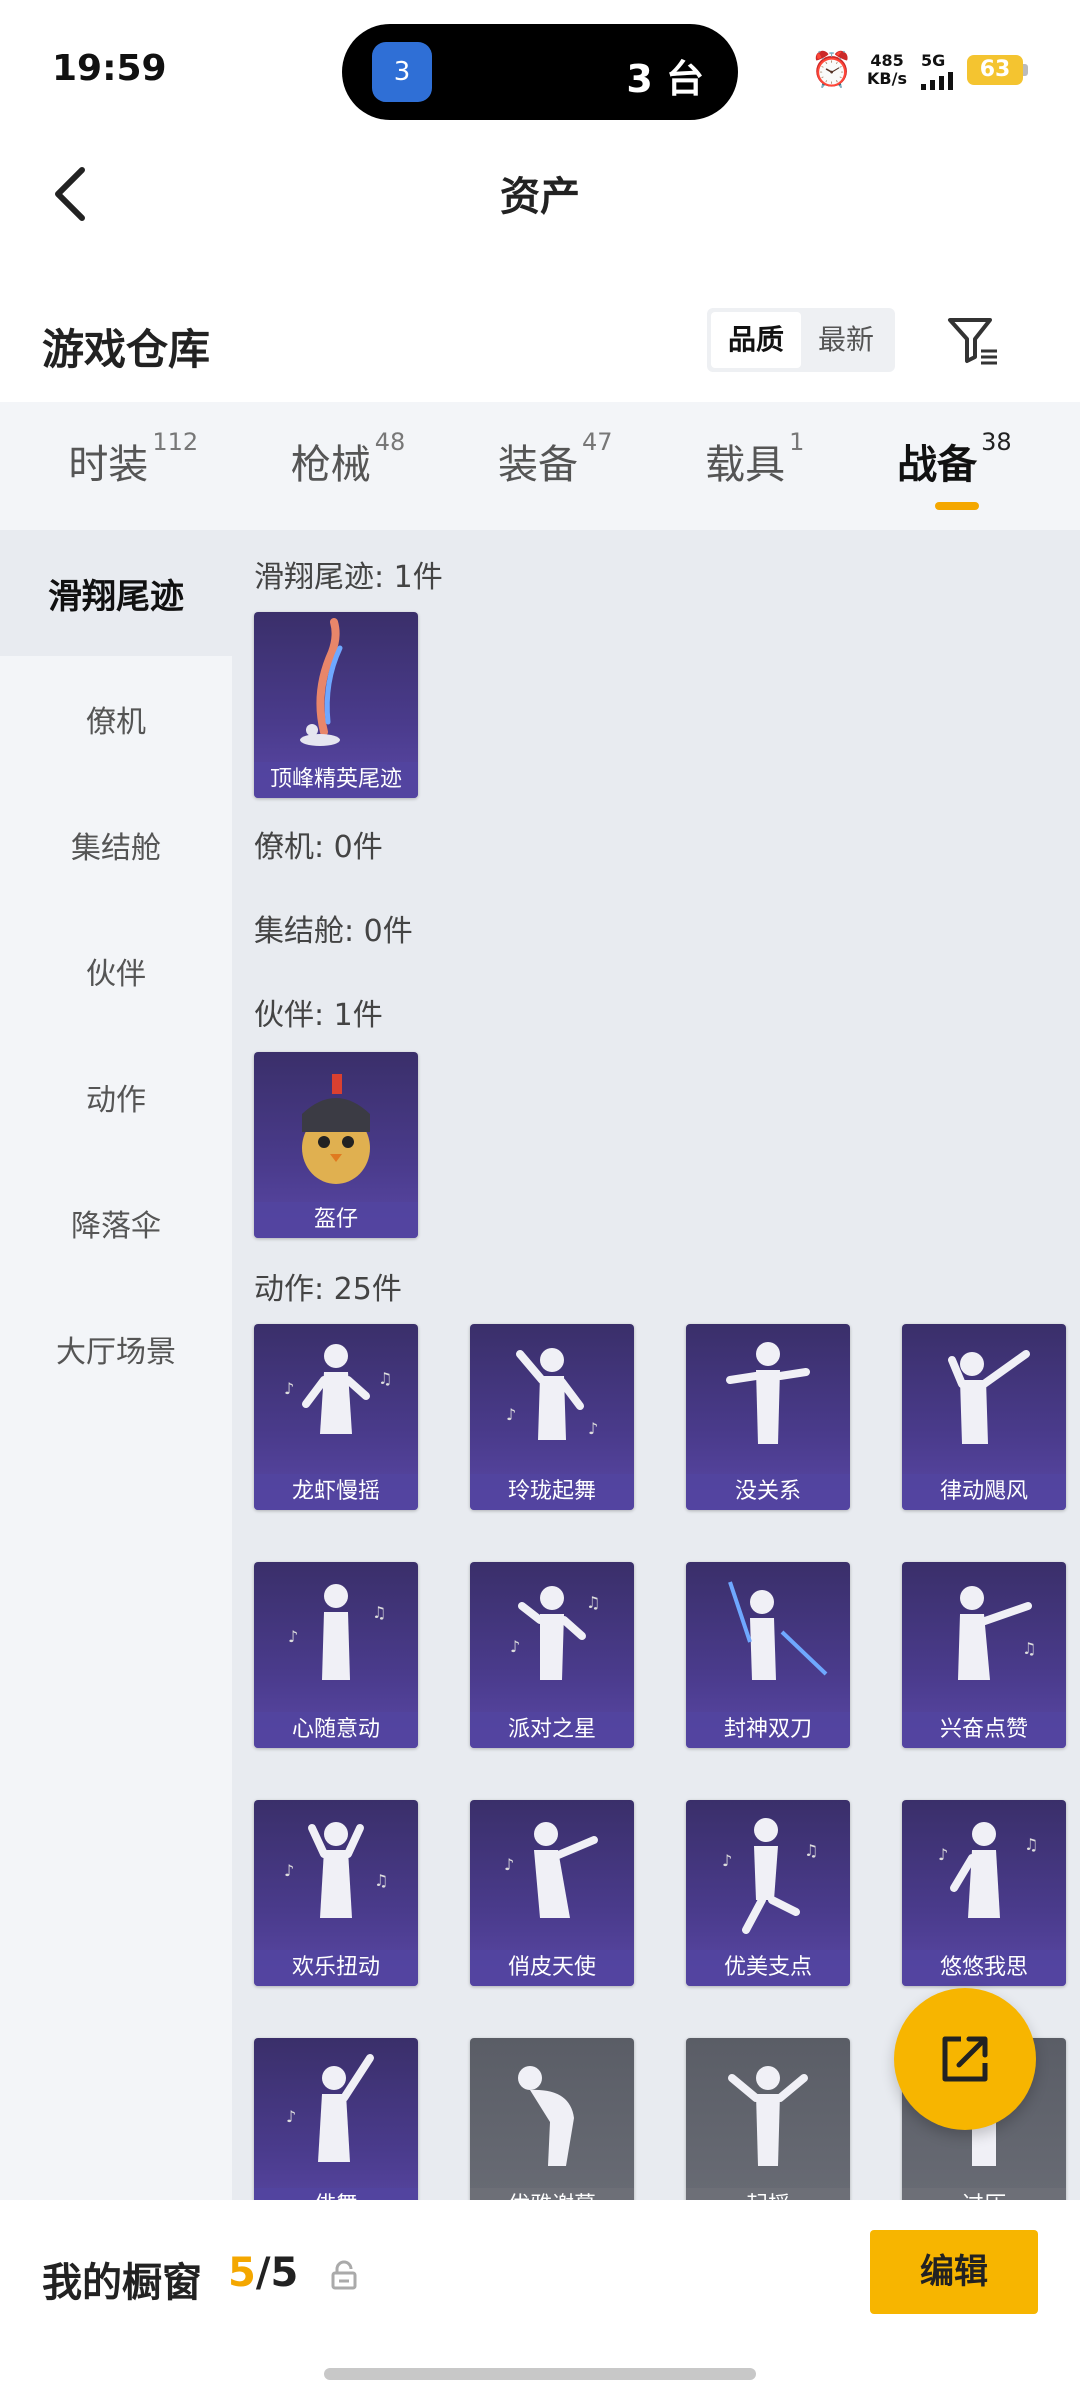 Image resolution: width=1080 pixels, height=2400 pixels. Describe the element at coordinates (348, 577) in the screenshot. I see `group-title-glide-trail: 滑翔尾迹: 1件` at that location.